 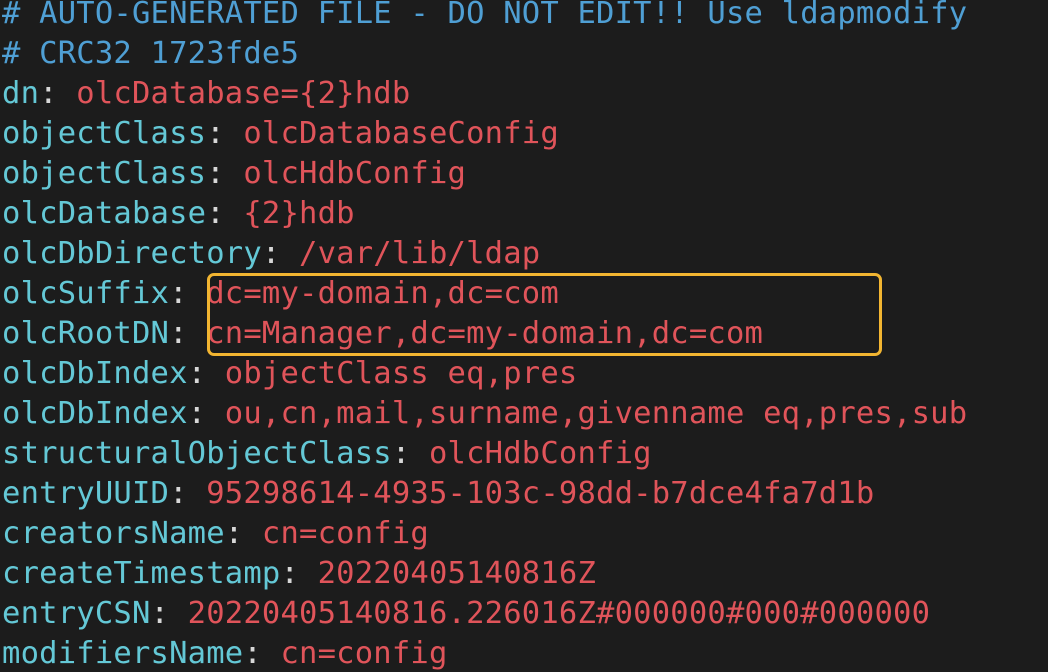 What do you see at coordinates (457, 573) in the screenshot?
I see `attribute-value: 20220405140816Z` at bounding box center [457, 573].